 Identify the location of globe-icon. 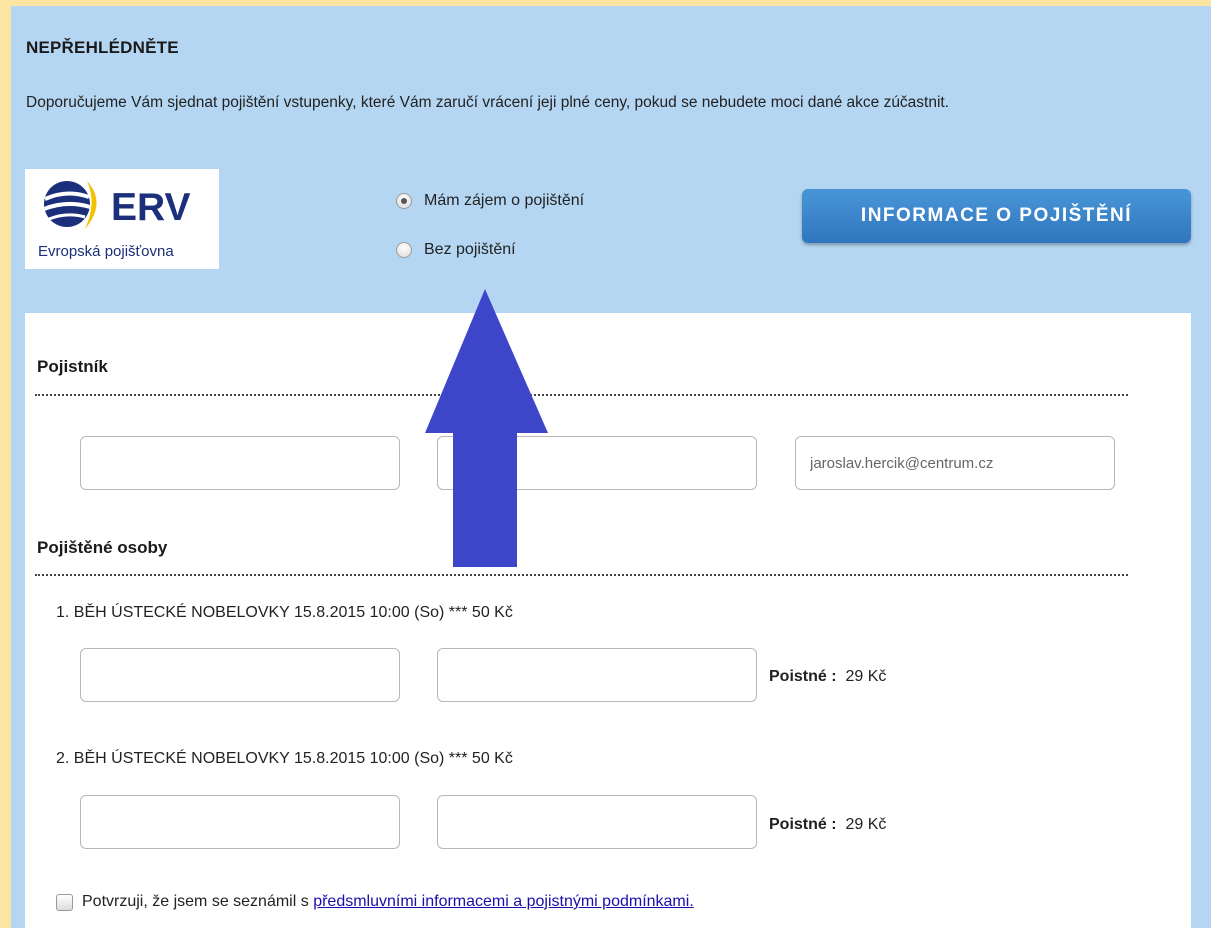
(67, 204).